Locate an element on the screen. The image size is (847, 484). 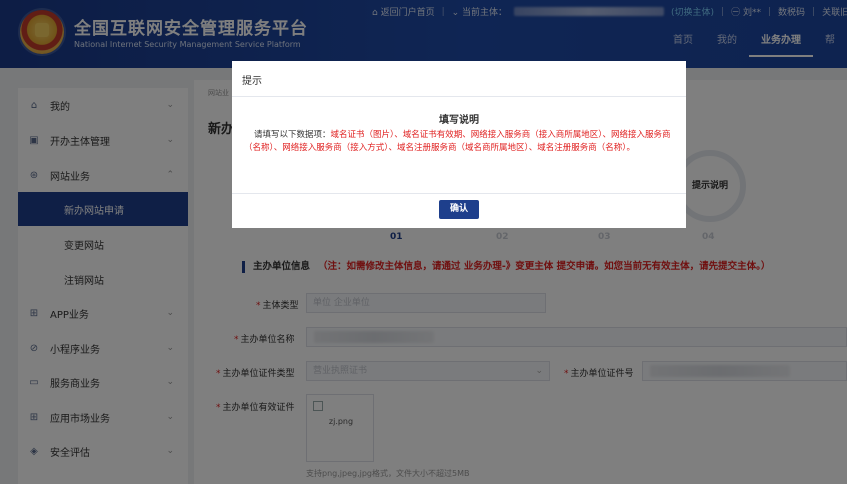
modal-title: 提示 is located at coordinates (252, 81).